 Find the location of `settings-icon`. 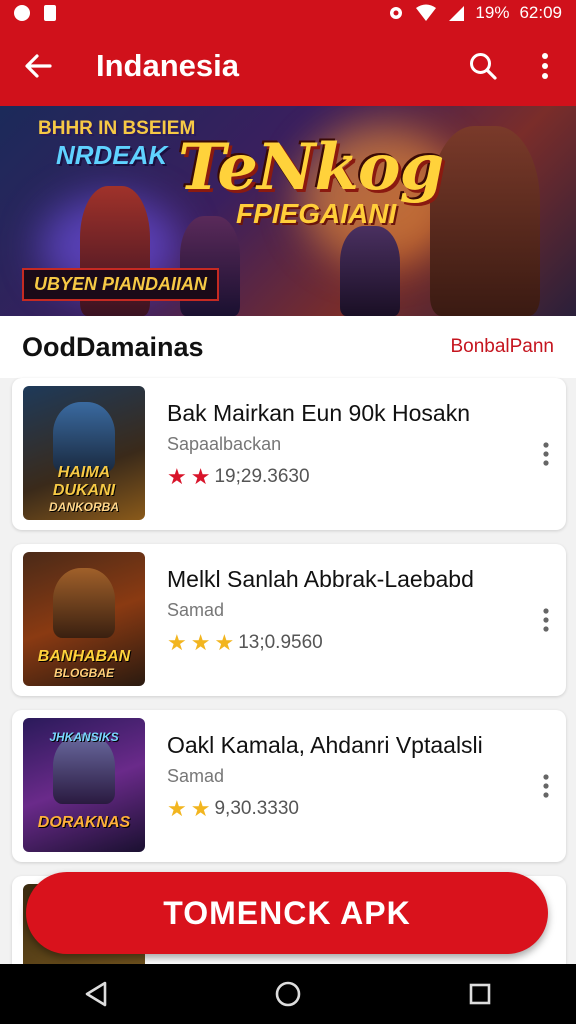

settings-icon is located at coordinates (396, 13).